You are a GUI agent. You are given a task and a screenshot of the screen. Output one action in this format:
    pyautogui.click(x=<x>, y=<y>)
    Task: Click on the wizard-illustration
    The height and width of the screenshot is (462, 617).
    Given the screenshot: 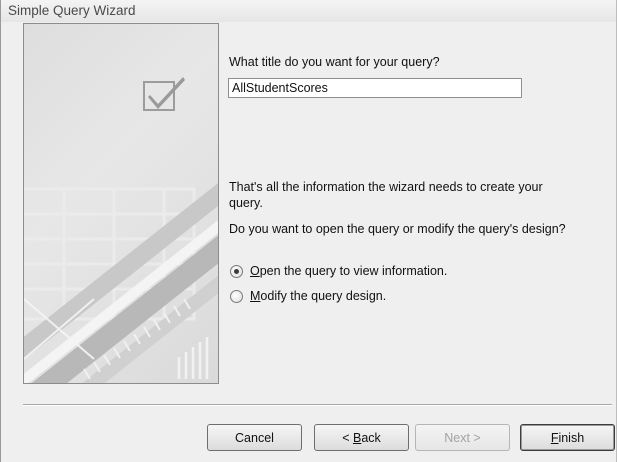 What is the action you would take?
    pyautogui.click(x=121, y=283)
    